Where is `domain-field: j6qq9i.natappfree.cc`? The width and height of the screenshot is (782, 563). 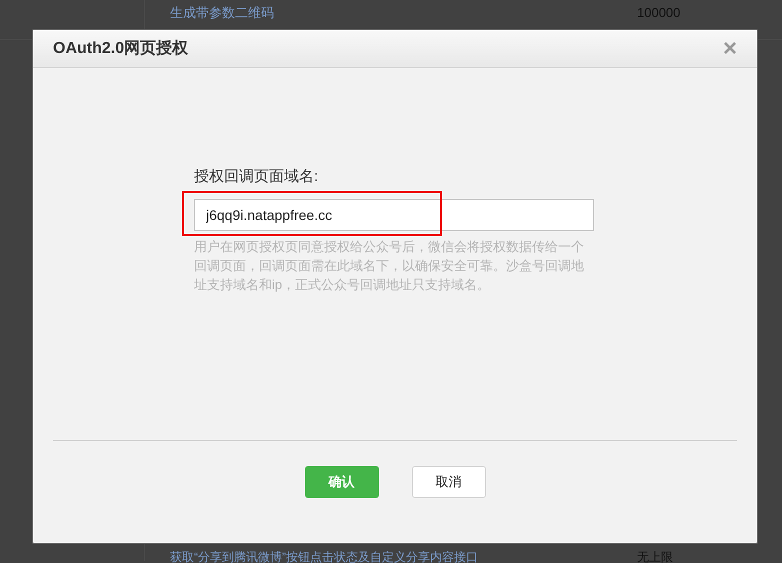 domain-field: j6qq9i.natappfree.cc is located at coordinates (394, 214).